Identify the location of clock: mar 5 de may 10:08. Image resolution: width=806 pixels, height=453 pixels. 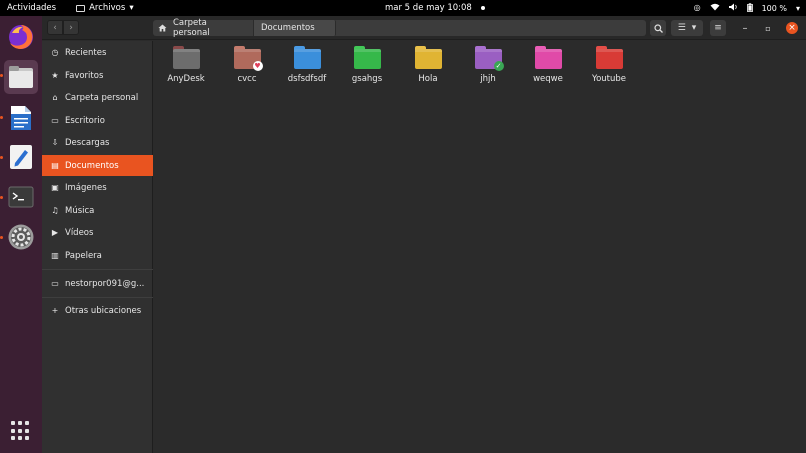
(435, 8).